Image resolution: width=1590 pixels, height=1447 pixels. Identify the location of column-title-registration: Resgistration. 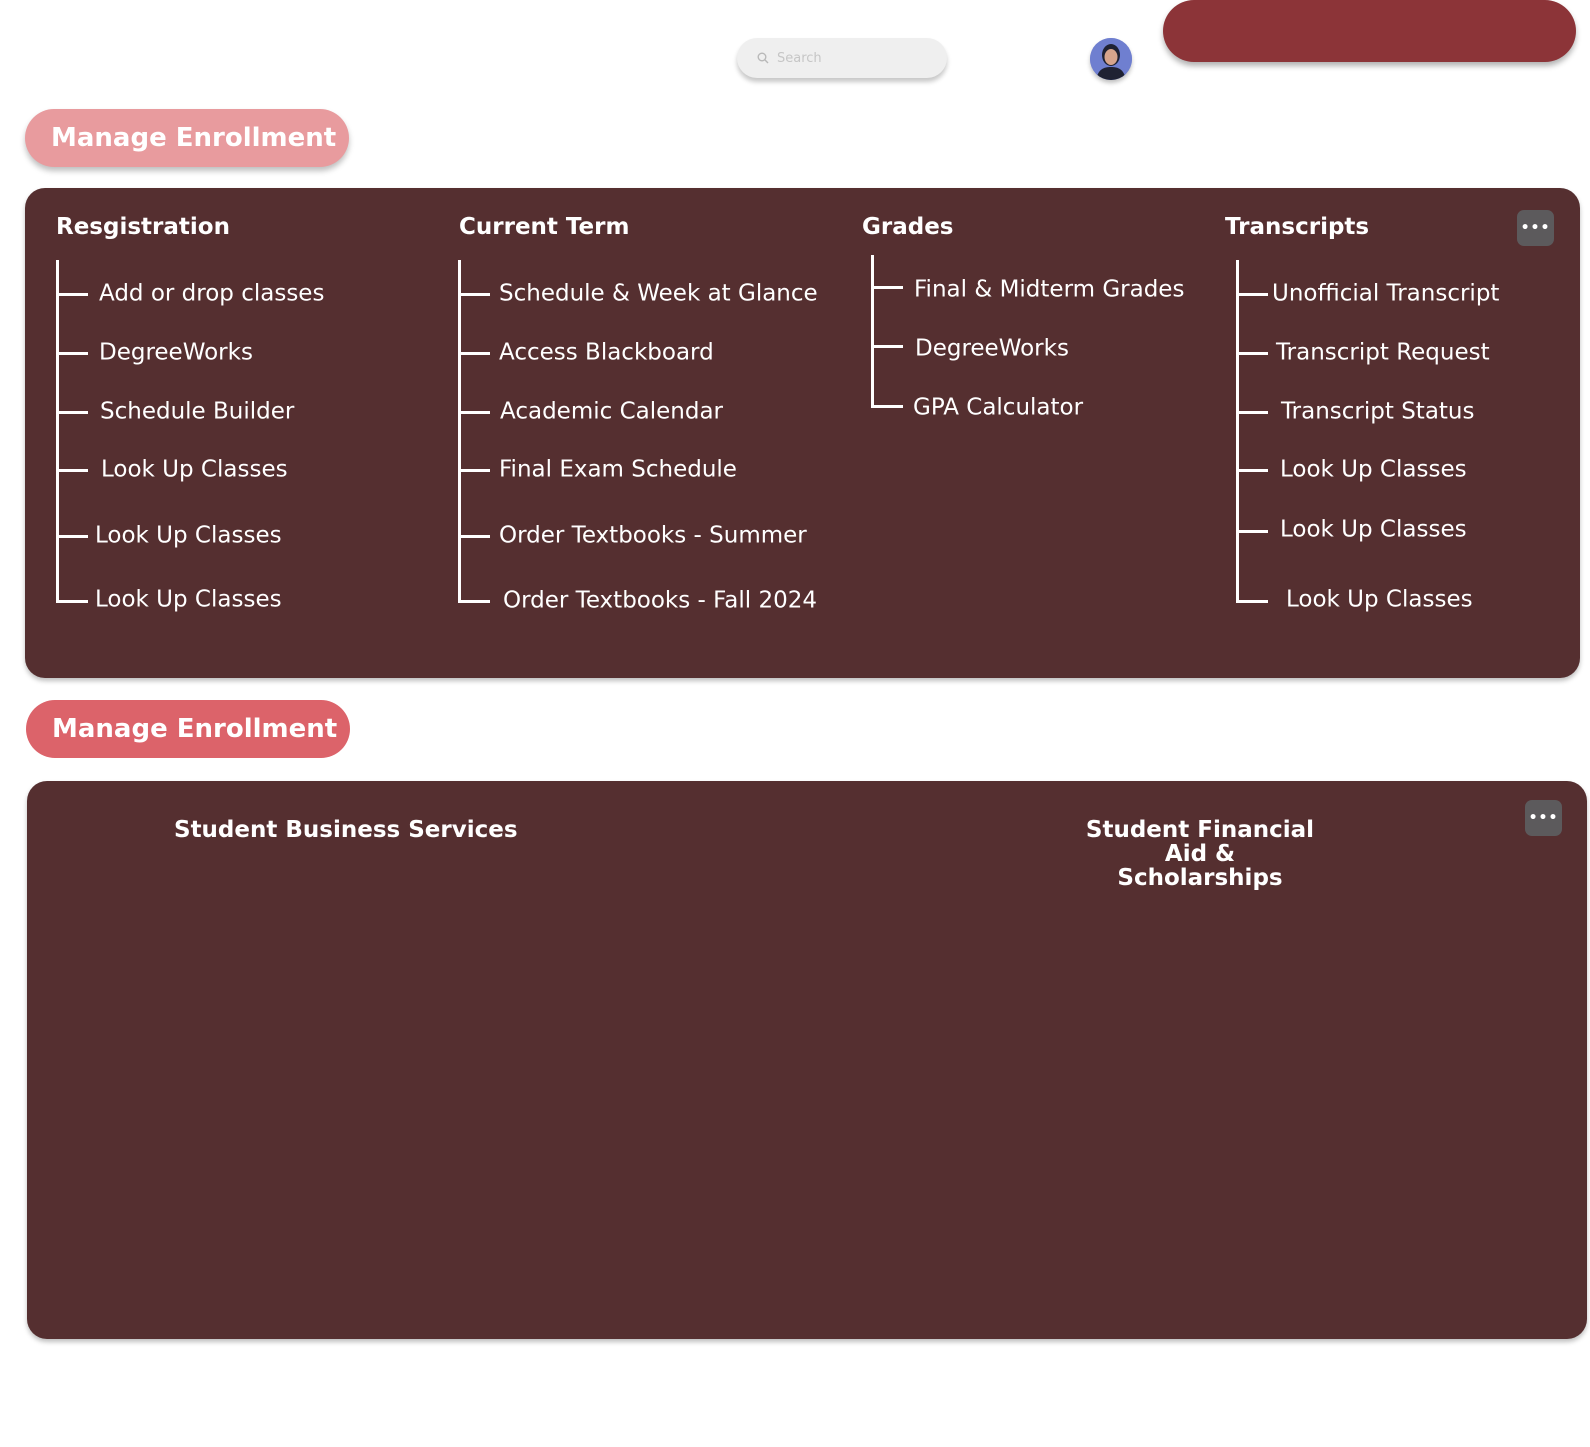
(143, 227).